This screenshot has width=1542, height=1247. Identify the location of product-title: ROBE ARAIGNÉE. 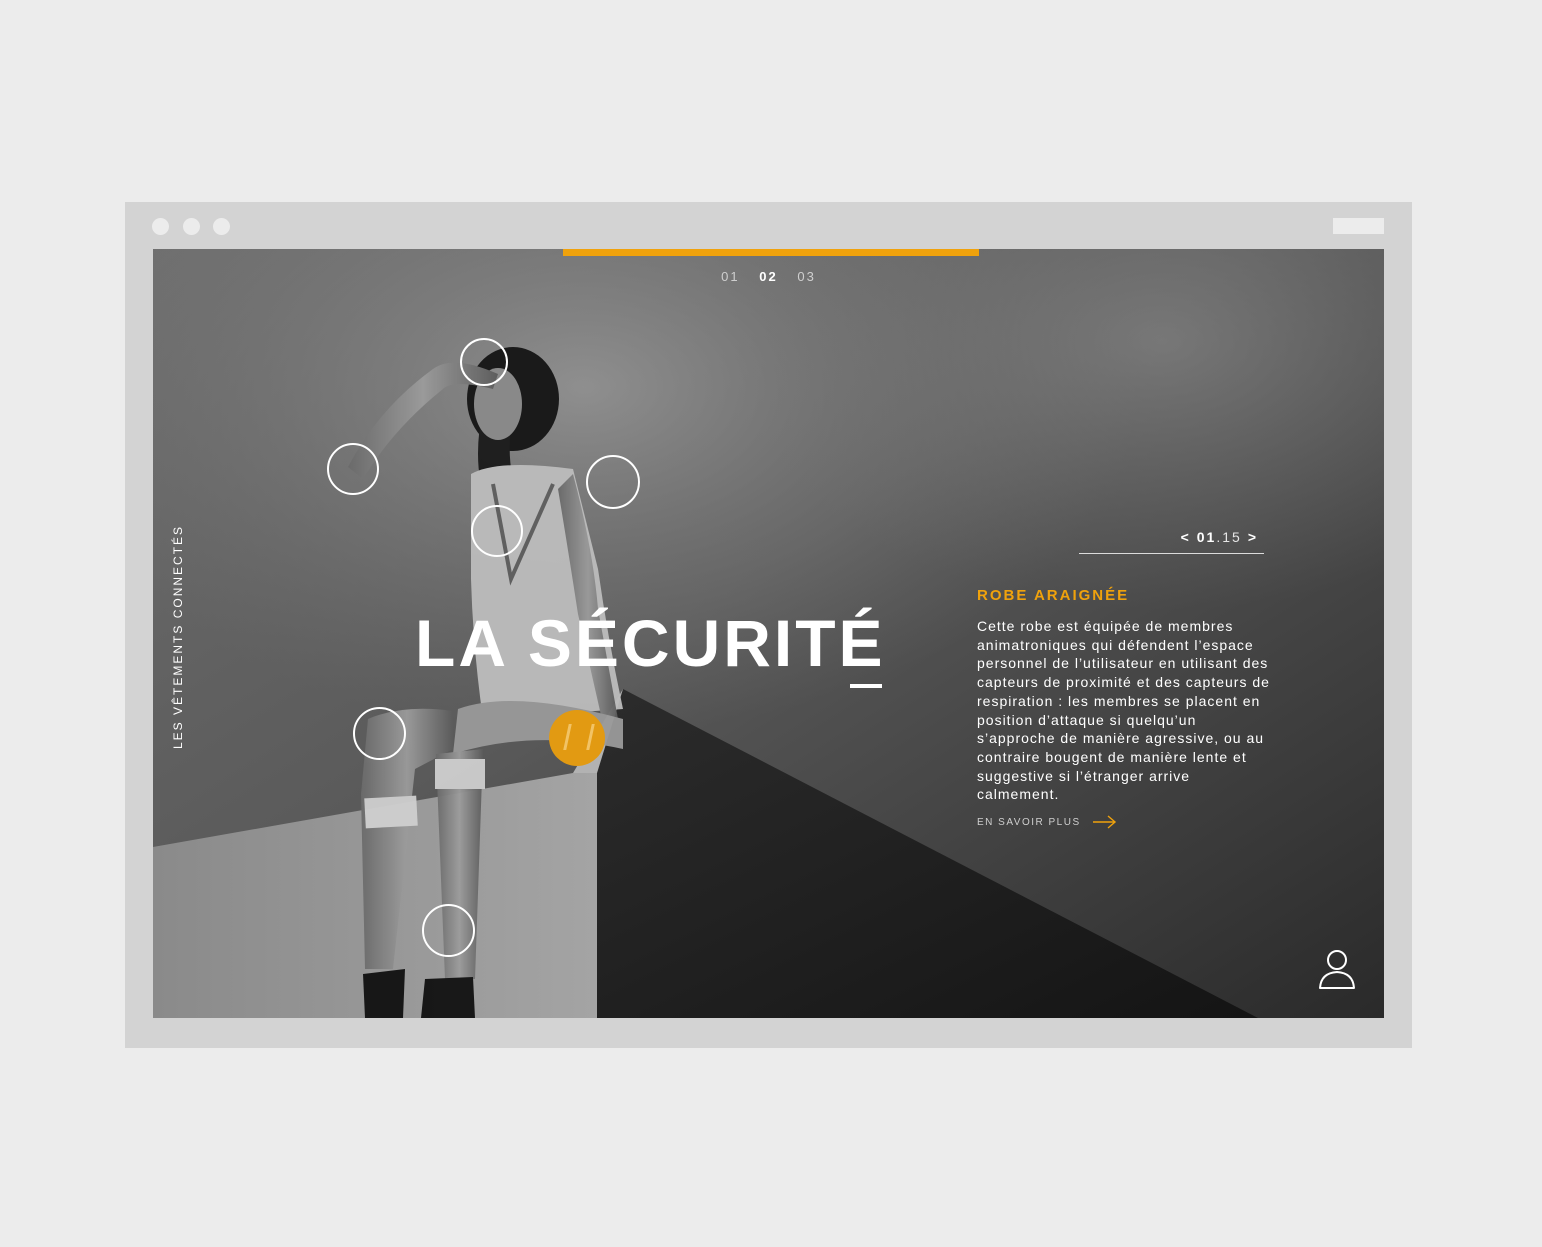
(1053, 595).